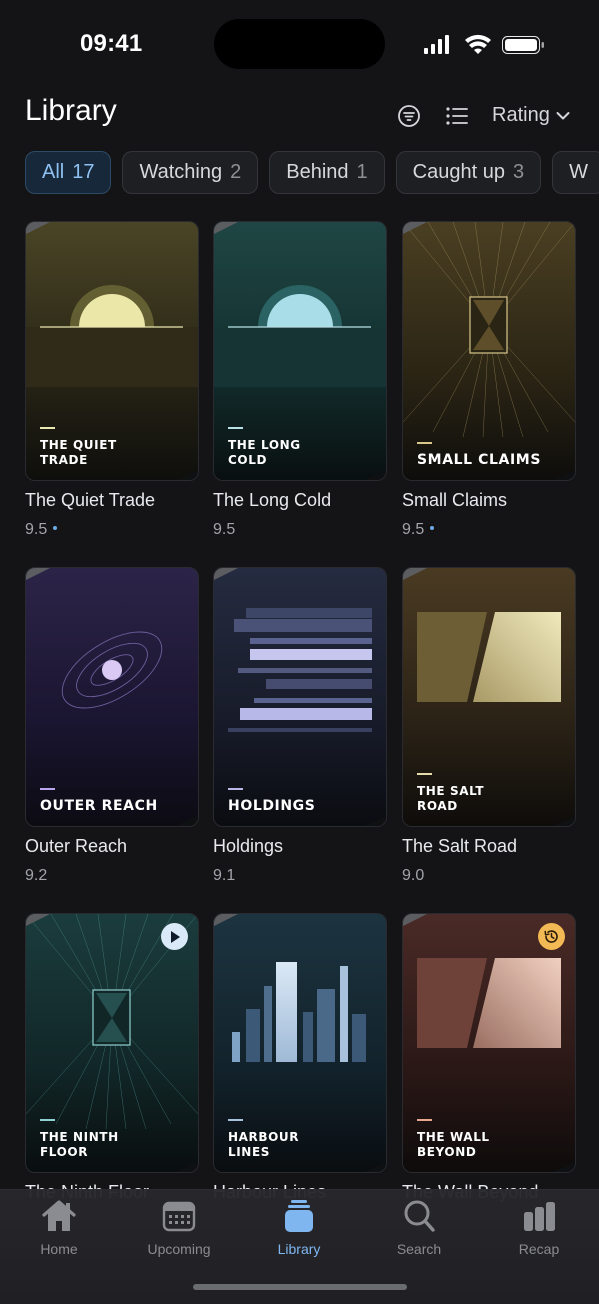 This screenshot has height=1304, width=599. What do you see at coordinates (460, 846) in the screenshot?
I see `show-title: The Salt Road` at bounding box center [460, 846].